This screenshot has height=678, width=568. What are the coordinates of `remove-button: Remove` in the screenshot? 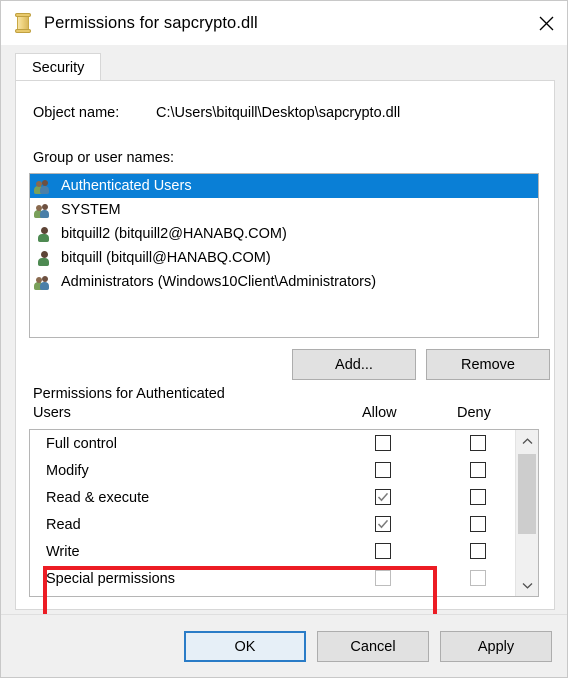 It's located at (488, 364).